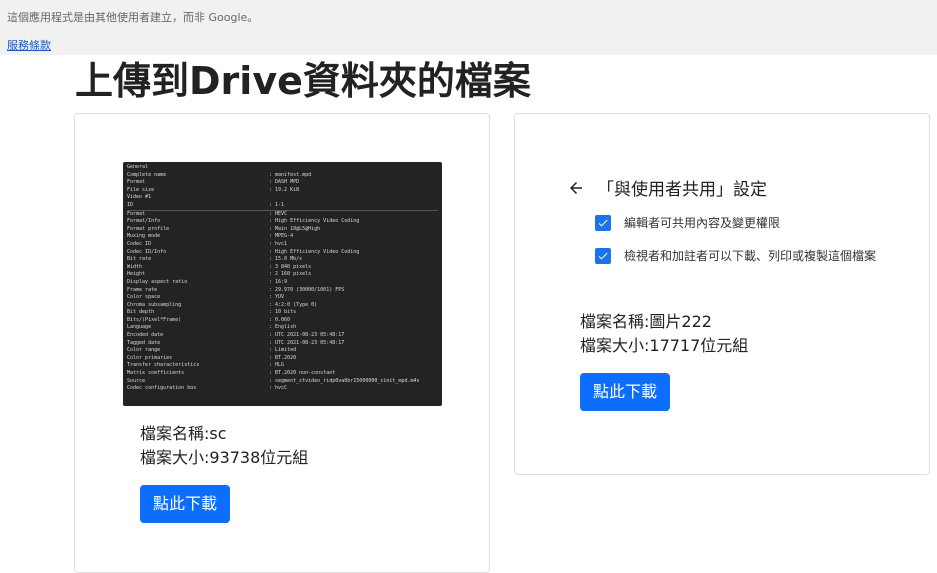  I want to click on checkbox-viewers-download, so click(603, 255).